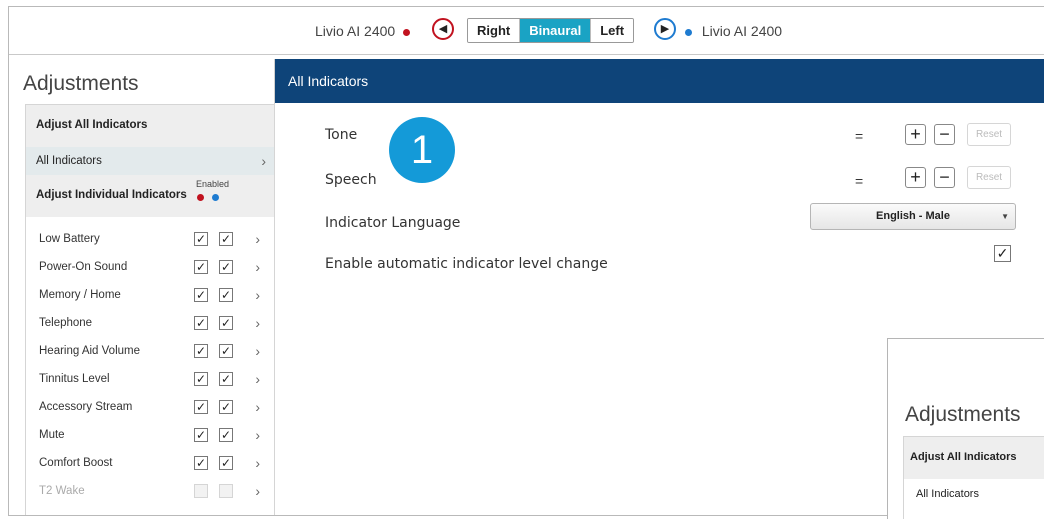  Describe the element at coordinates (989, 134) in the screenshot. I see `tone-reset-button: Reset` at that location.